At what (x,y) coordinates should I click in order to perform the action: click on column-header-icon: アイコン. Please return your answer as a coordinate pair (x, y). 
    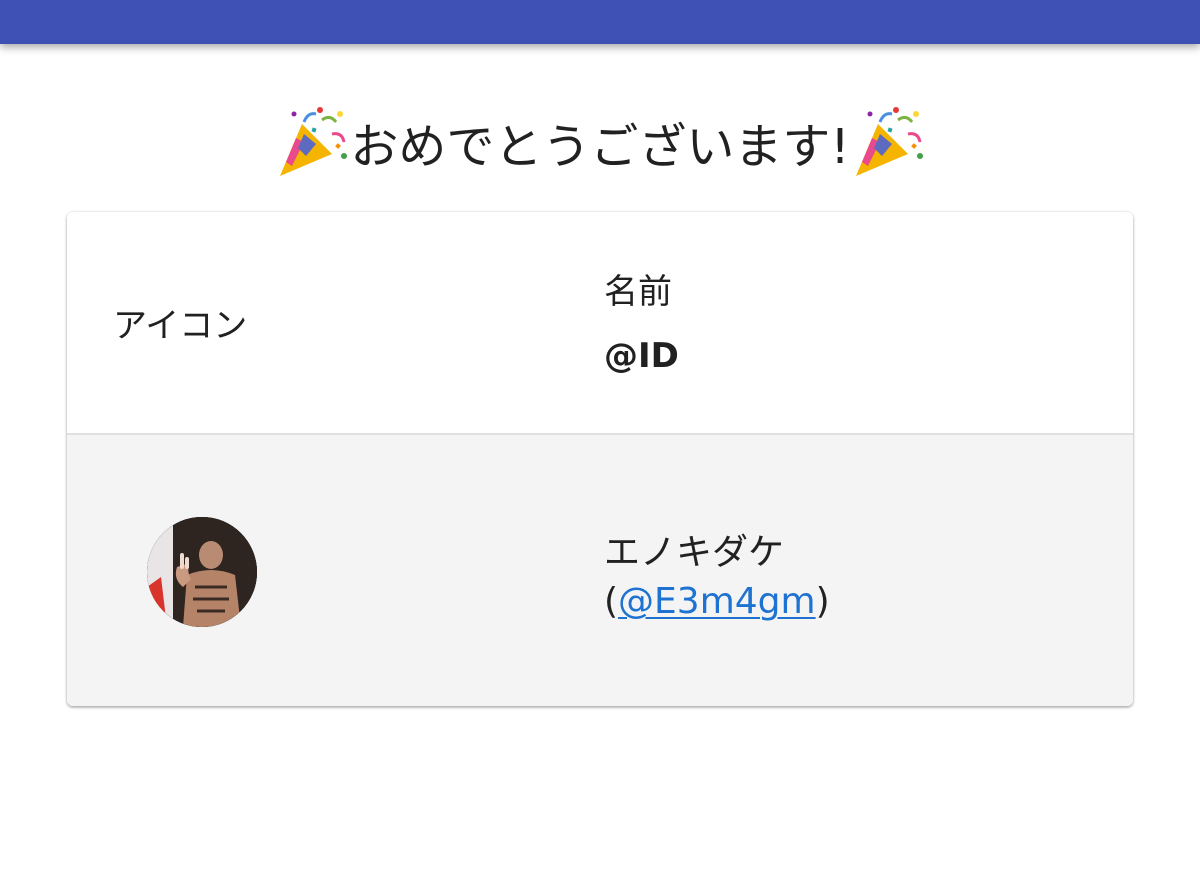
    Looking at the image, I should click on (180, 326).